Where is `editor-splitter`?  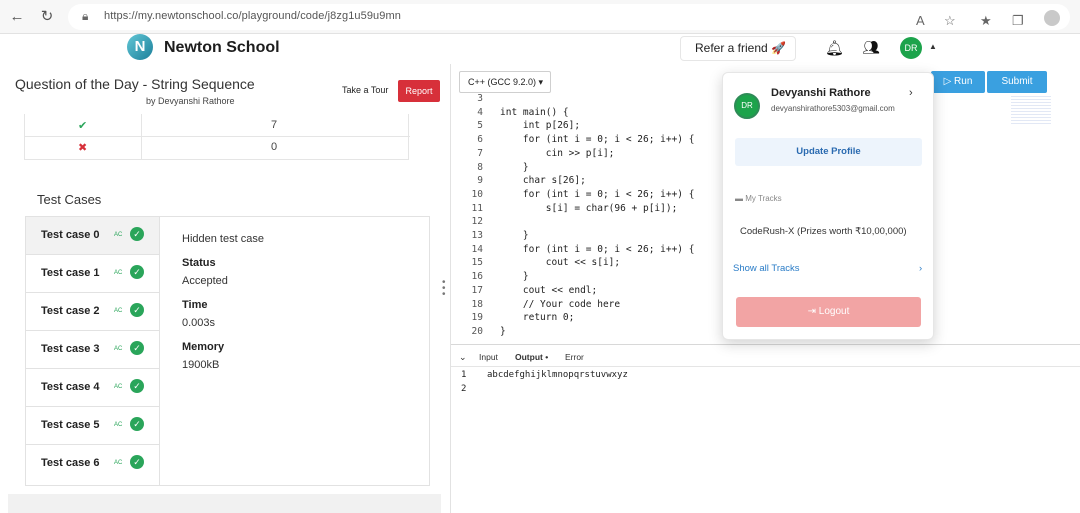
editor-splitter is located at coordinates (765, 344).